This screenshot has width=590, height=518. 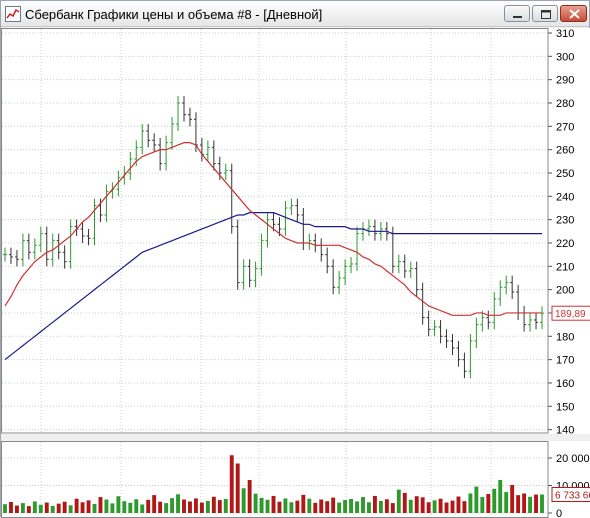 What do you see at coordinates (565, 197) in the screenshot?
I see `price-tick-label: 240` at bounding box center [565, 197].